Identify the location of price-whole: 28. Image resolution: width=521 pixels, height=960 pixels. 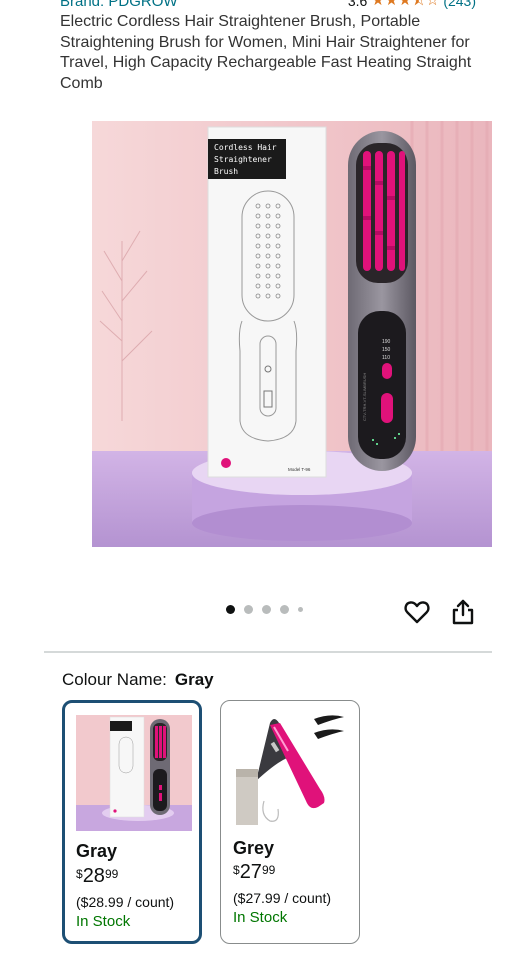
(93, 876).